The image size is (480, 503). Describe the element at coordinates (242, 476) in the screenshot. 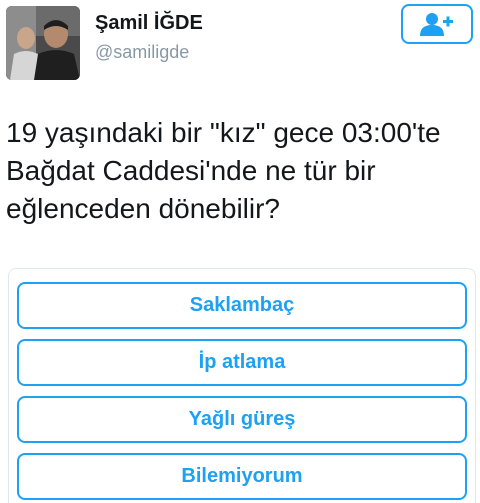

I see `poll-option-bilemiyorum: Bilemiyorum` at that location.